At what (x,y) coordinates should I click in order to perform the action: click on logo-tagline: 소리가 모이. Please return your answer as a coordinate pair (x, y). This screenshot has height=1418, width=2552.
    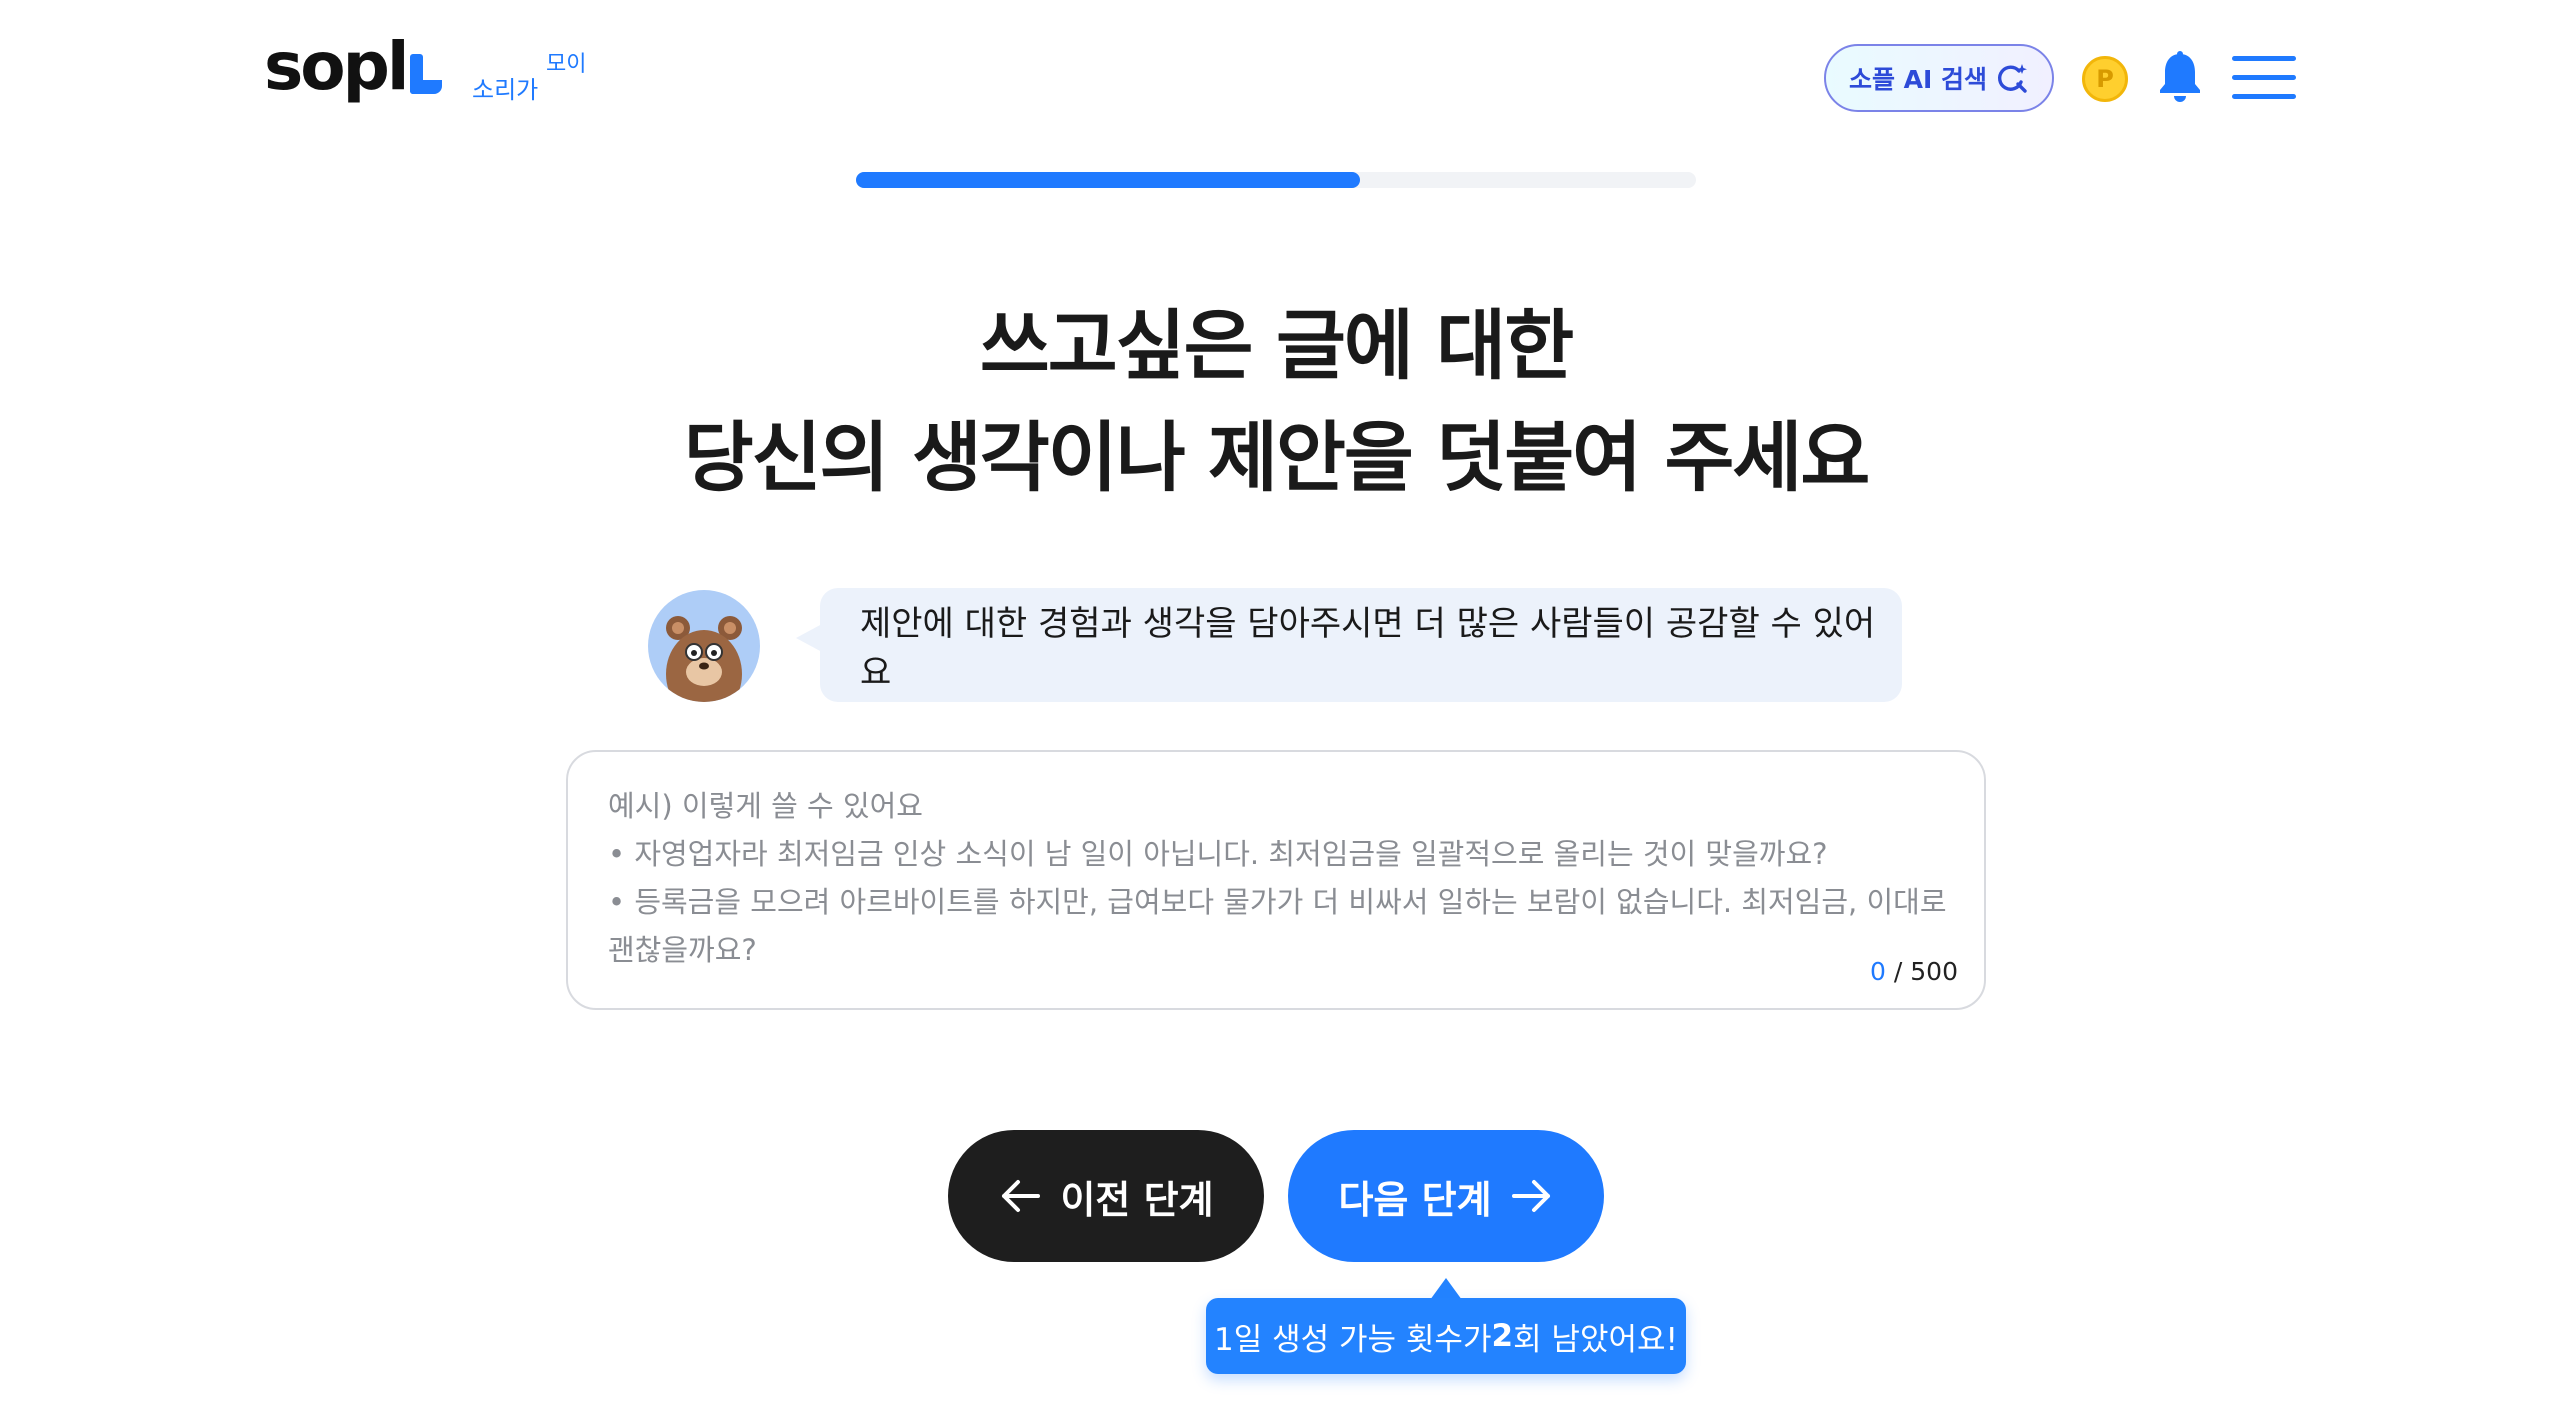
    Looking at the image, I should click on (532, 76).